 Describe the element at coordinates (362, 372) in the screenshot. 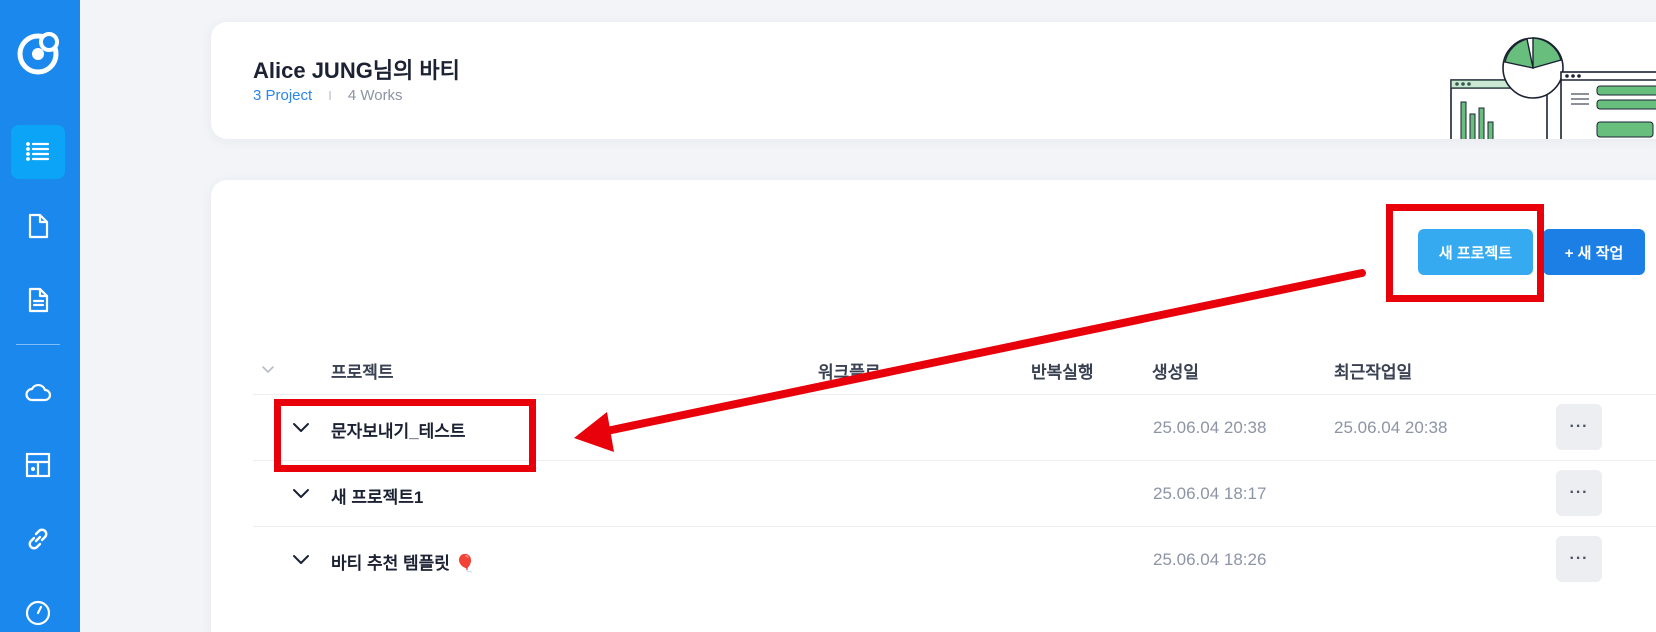

I see `column-header-project: 프로젝트` at that location.